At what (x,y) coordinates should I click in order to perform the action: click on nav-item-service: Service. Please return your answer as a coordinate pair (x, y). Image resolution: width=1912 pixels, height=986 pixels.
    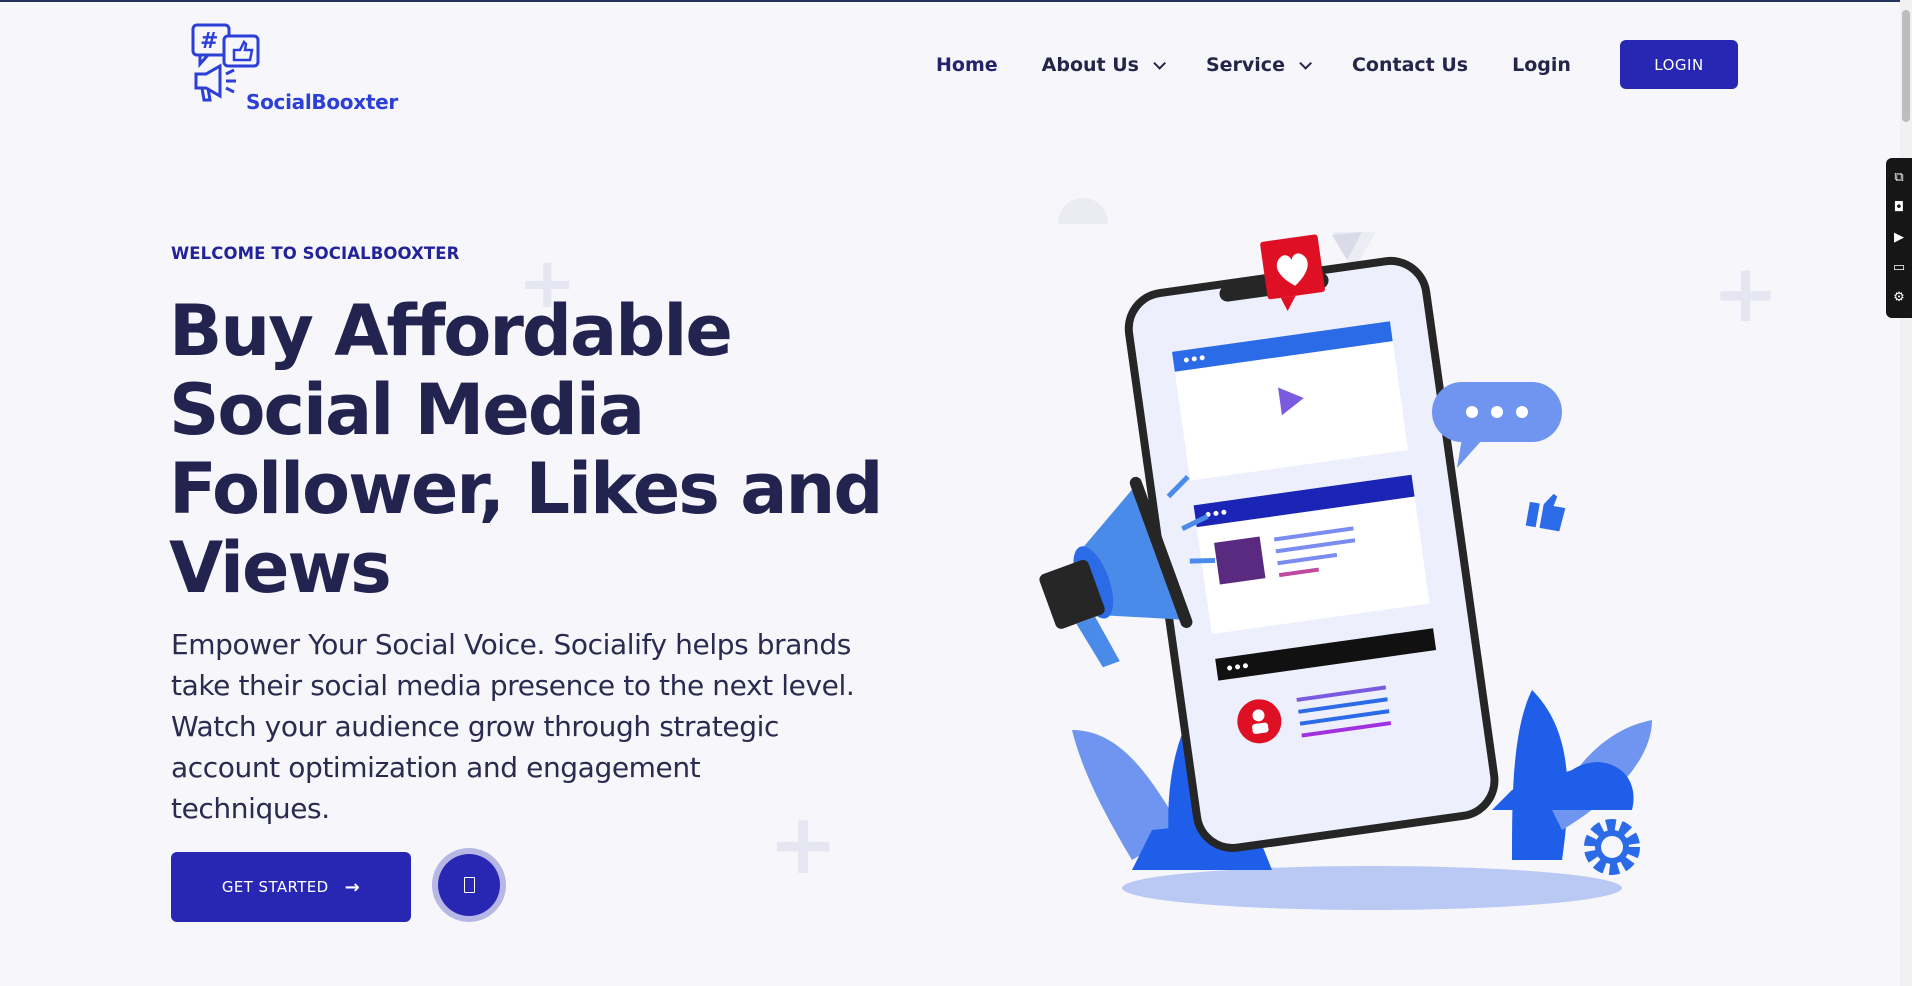
    Looking at the image, I should click on (1258, 65).